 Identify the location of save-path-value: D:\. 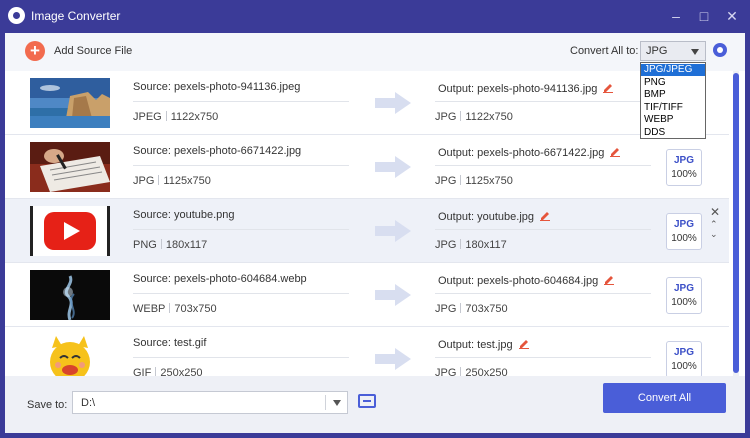
(88, 403).